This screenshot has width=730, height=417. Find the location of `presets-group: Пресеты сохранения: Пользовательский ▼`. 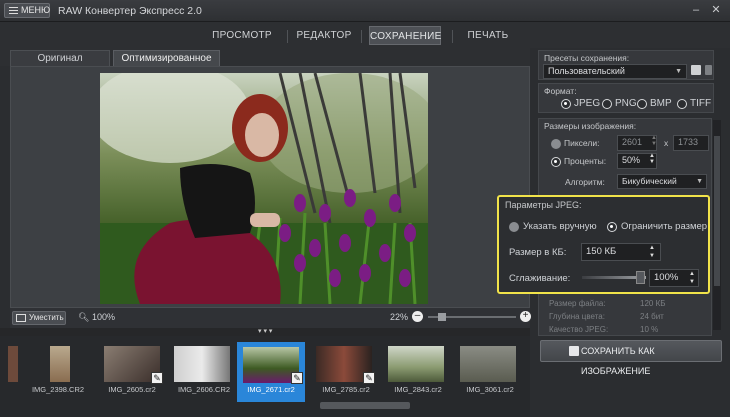

presets-group: Пресеты сохранения: Пользовательский ▼ is located at coordinates (626, 65).